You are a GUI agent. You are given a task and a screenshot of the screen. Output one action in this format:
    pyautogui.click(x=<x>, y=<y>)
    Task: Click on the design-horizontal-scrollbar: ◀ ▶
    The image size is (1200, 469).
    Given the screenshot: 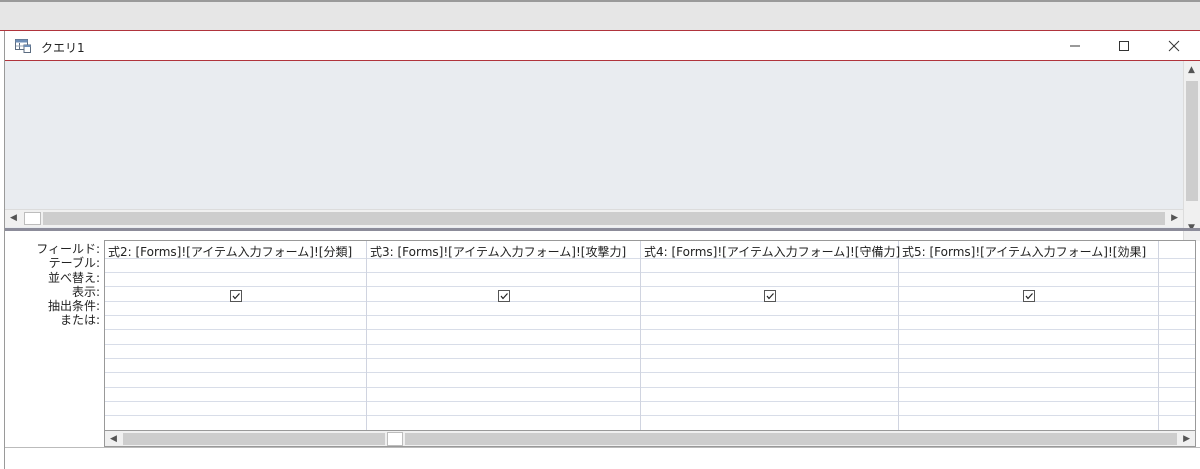 What is the action you would take?
    pyautogui.click(x=594, y=218)
    